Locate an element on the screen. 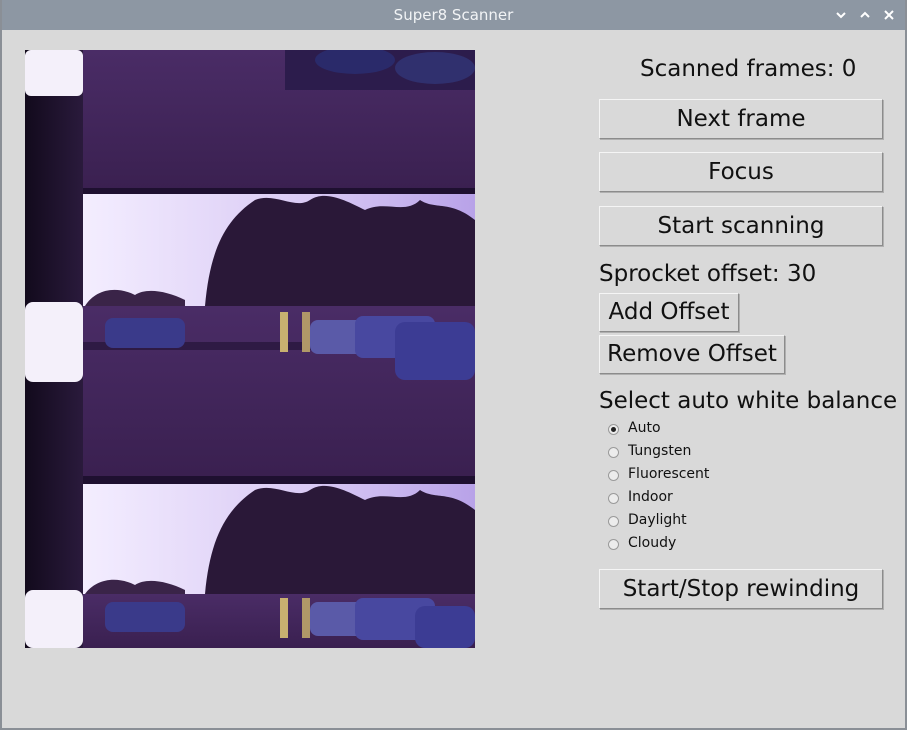  next-frame-button-label: Next frame is located at coordinates (741, 119).